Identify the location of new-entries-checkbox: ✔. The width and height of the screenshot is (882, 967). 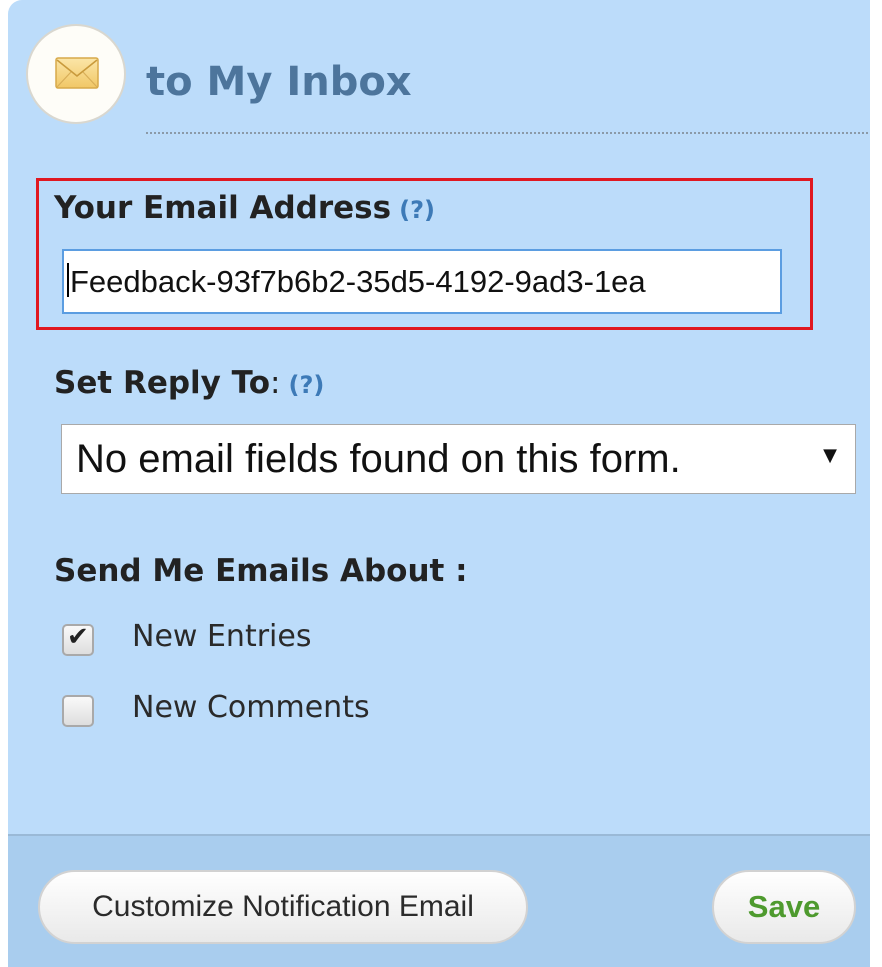
(78, 640).